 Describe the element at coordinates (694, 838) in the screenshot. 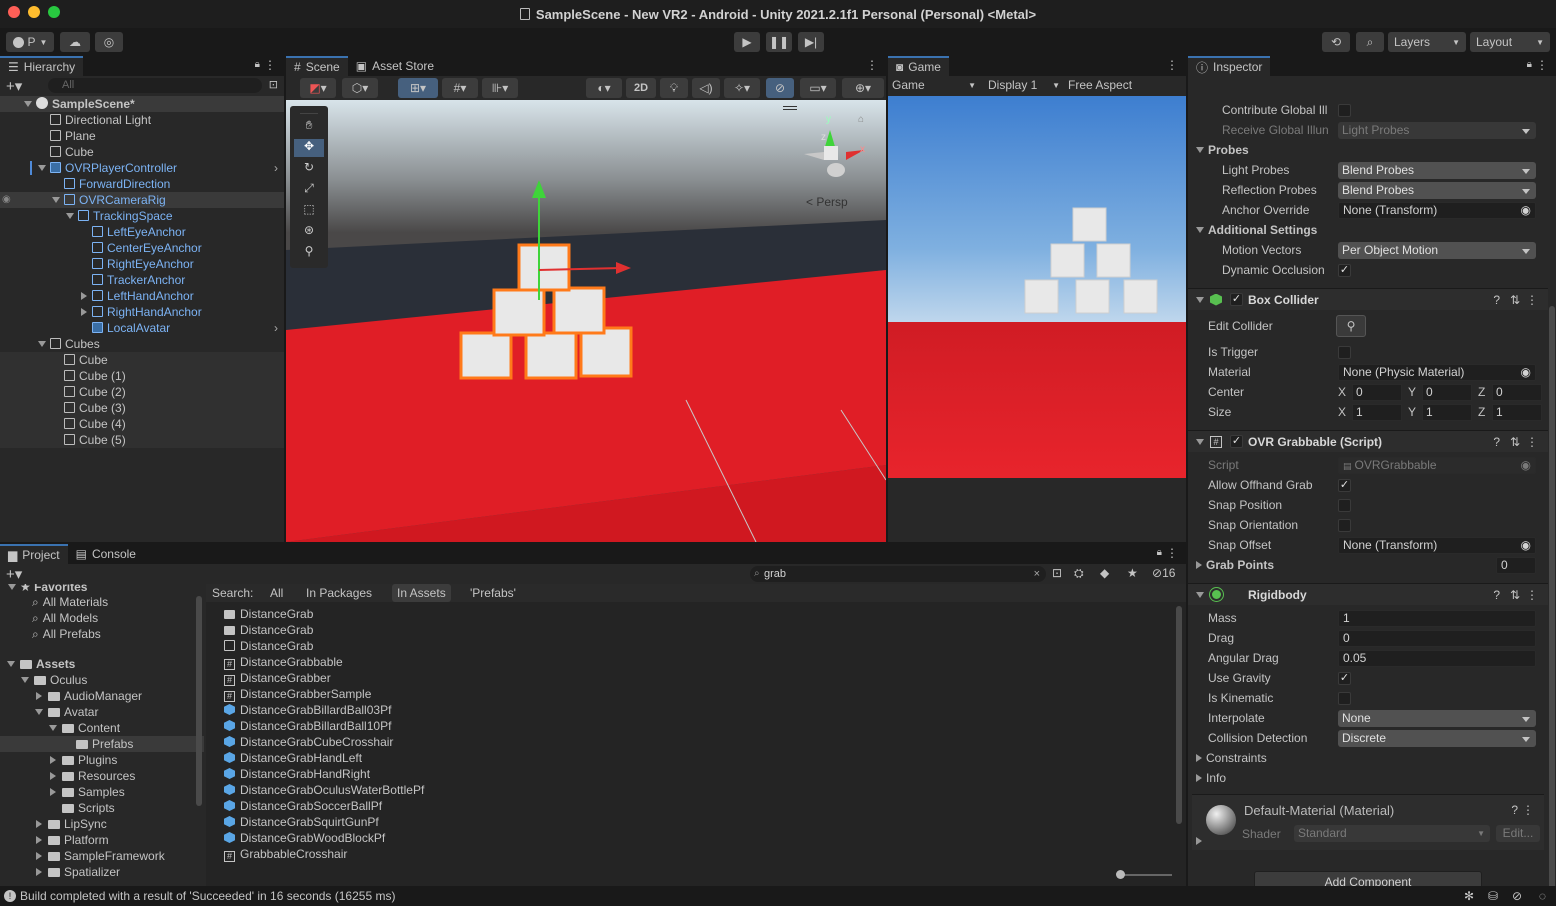

I see `asset-item: DistanceGrabWoodBlockPf` at that location.